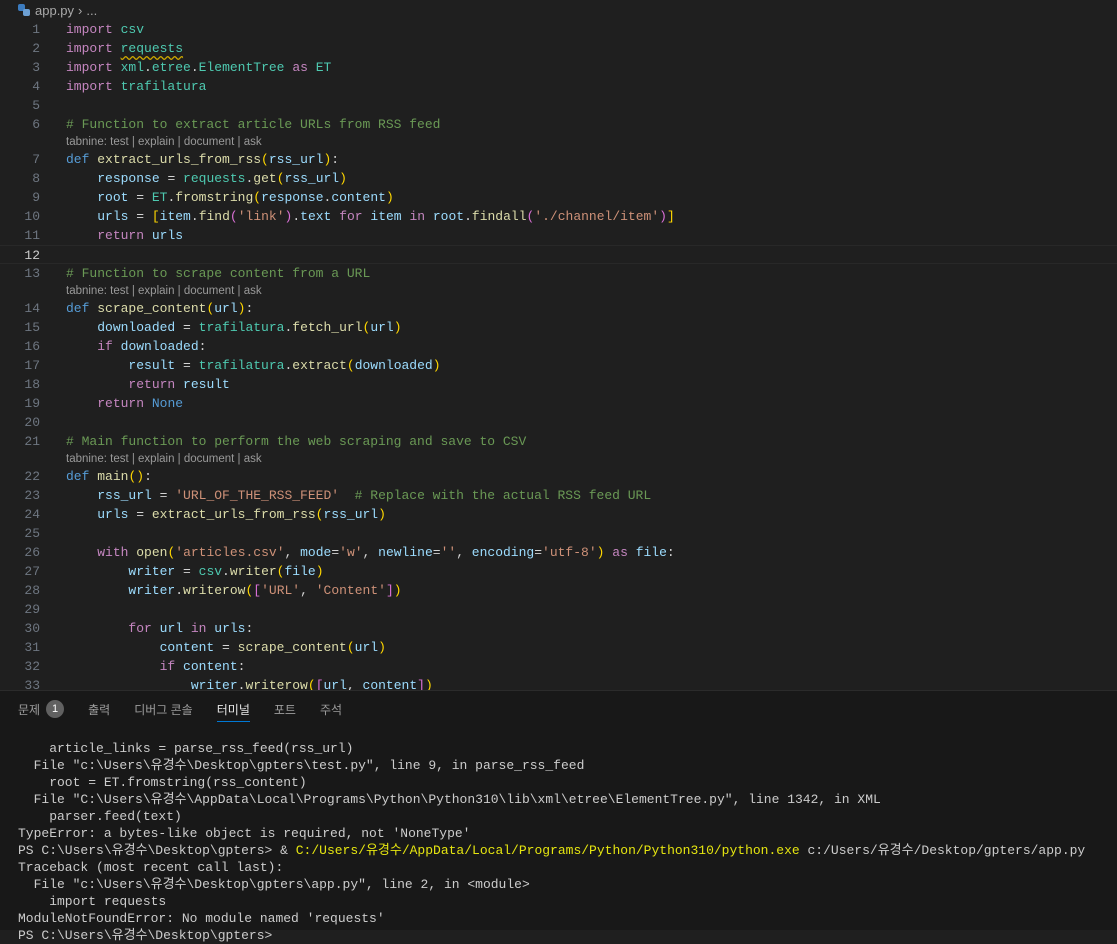 This screenshot has width=1117, height=944. Describe the element at coordinates (55, 709) in the screenshot. I see `problems-count-badge: 1` at that location.